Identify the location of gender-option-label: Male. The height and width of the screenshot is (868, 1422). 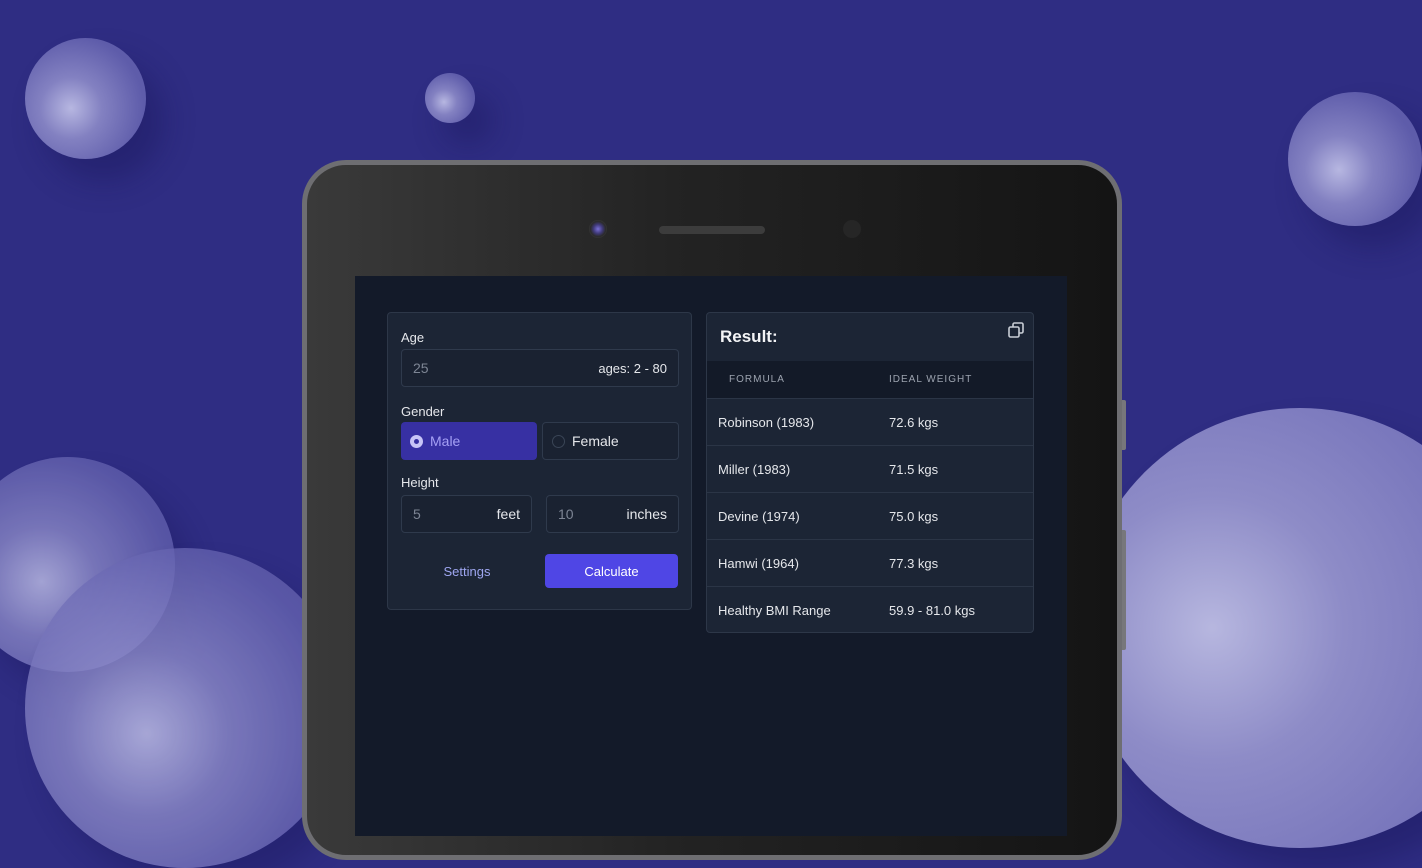
(445, 441).